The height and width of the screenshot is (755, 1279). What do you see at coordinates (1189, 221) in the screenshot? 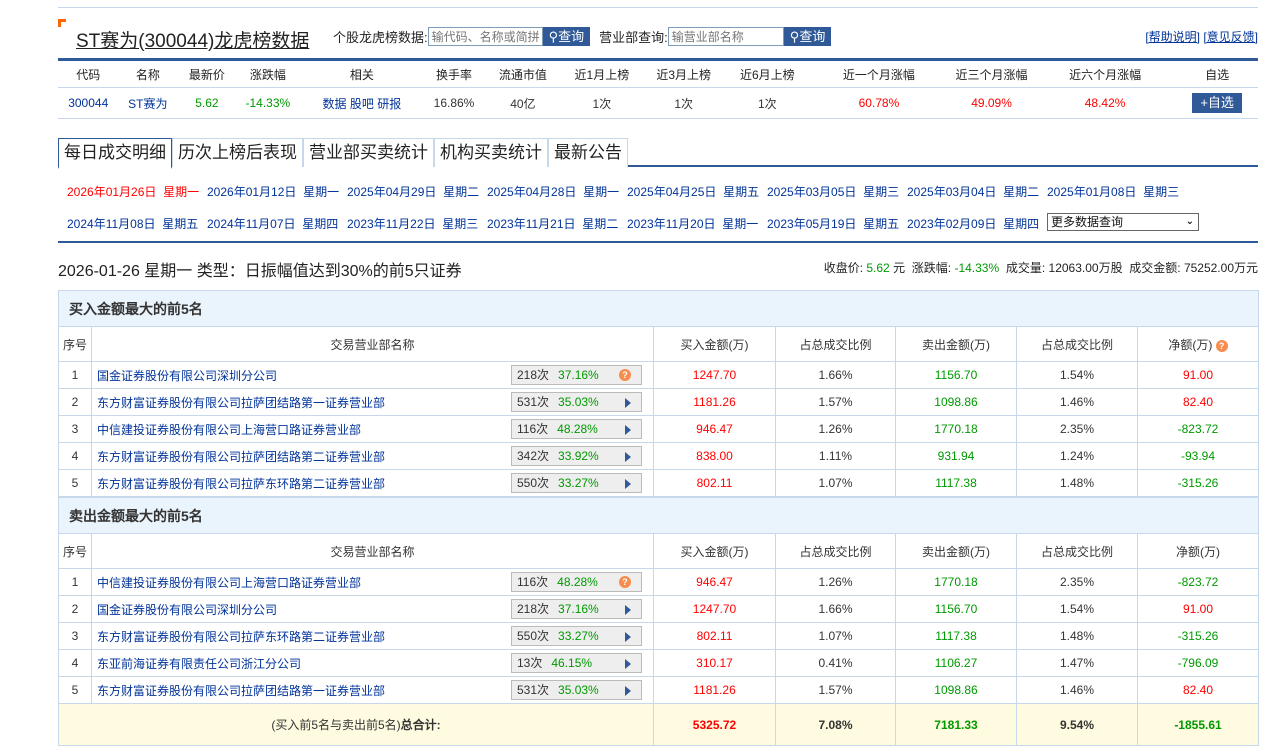
I see `chevron-down-icon: ⌄` at bounding box center [1189, 221].